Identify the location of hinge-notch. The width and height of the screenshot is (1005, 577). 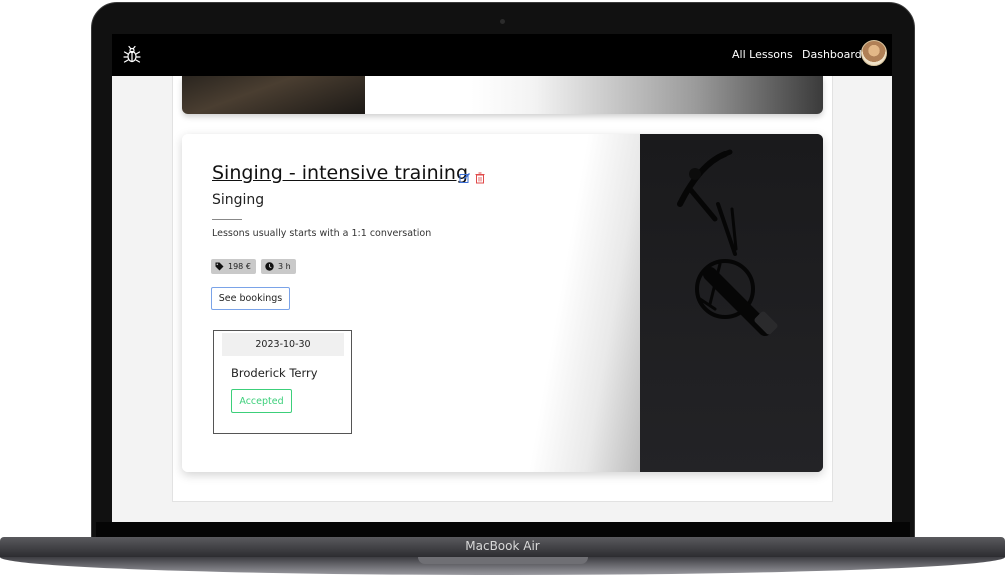
(503, 560).